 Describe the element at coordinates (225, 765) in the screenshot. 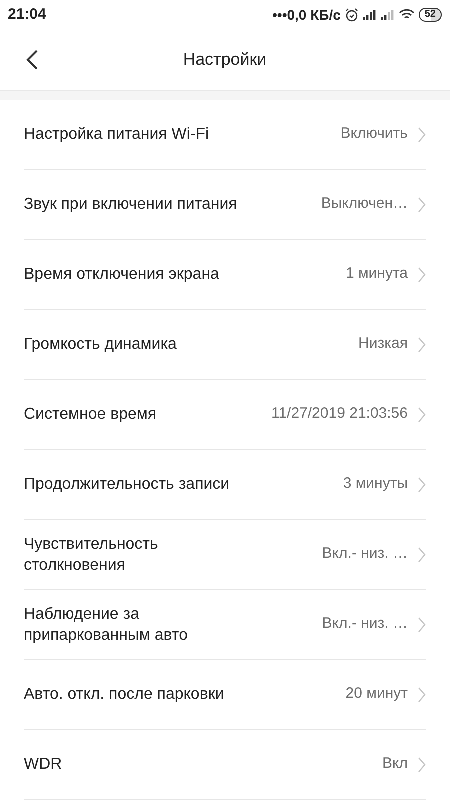

I see `settings-row: WDR Вкл` at that location.